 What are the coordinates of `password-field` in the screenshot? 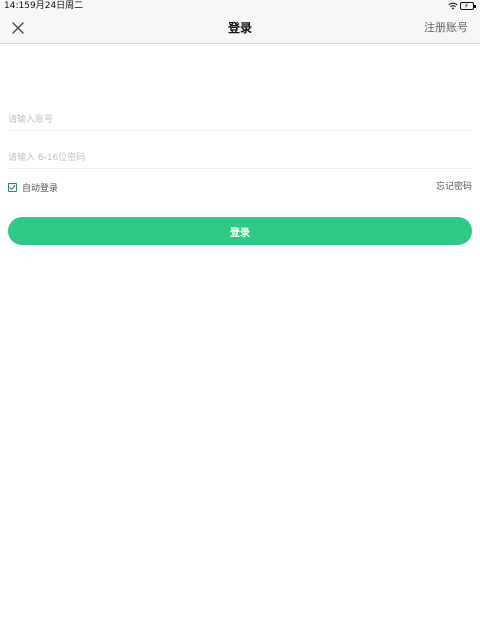 It's located at (240, 157).